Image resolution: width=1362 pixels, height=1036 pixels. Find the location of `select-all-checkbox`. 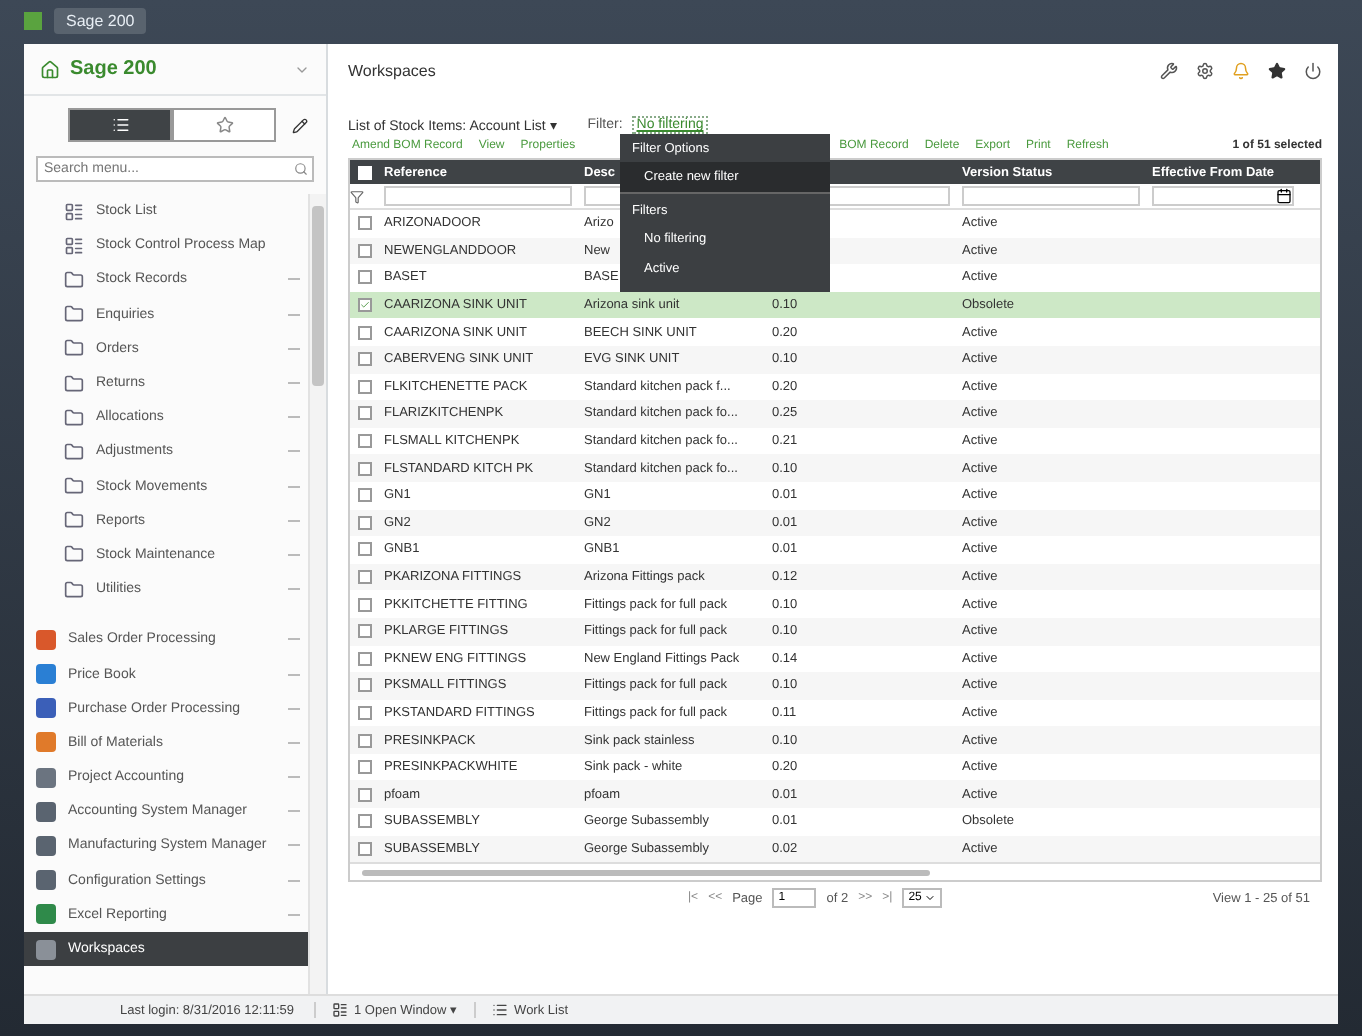

select-all-checkbox is located at coordinates (365, 172).